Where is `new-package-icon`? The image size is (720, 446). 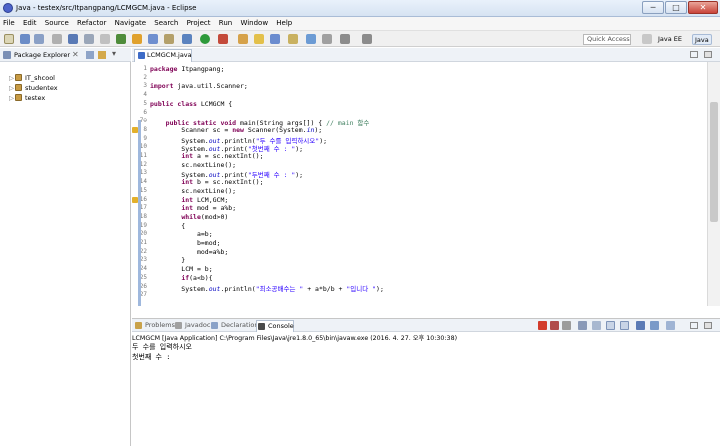
new-package-icon is located at coordinates (259, 39).